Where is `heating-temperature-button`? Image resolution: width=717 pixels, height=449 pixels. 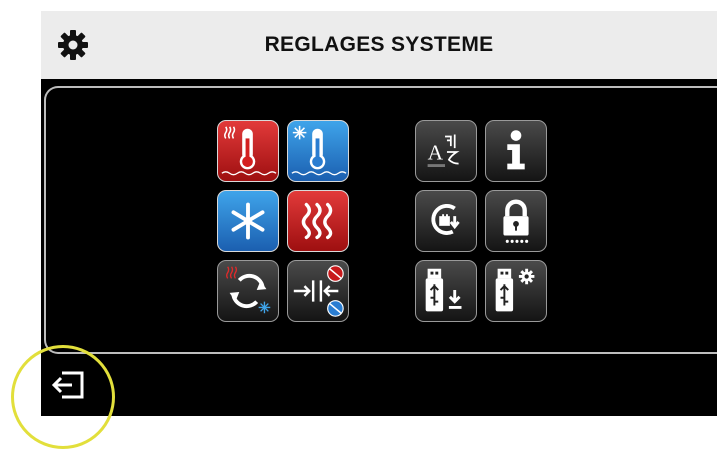 heating-temperature-button is located at coordinates (248, 151).